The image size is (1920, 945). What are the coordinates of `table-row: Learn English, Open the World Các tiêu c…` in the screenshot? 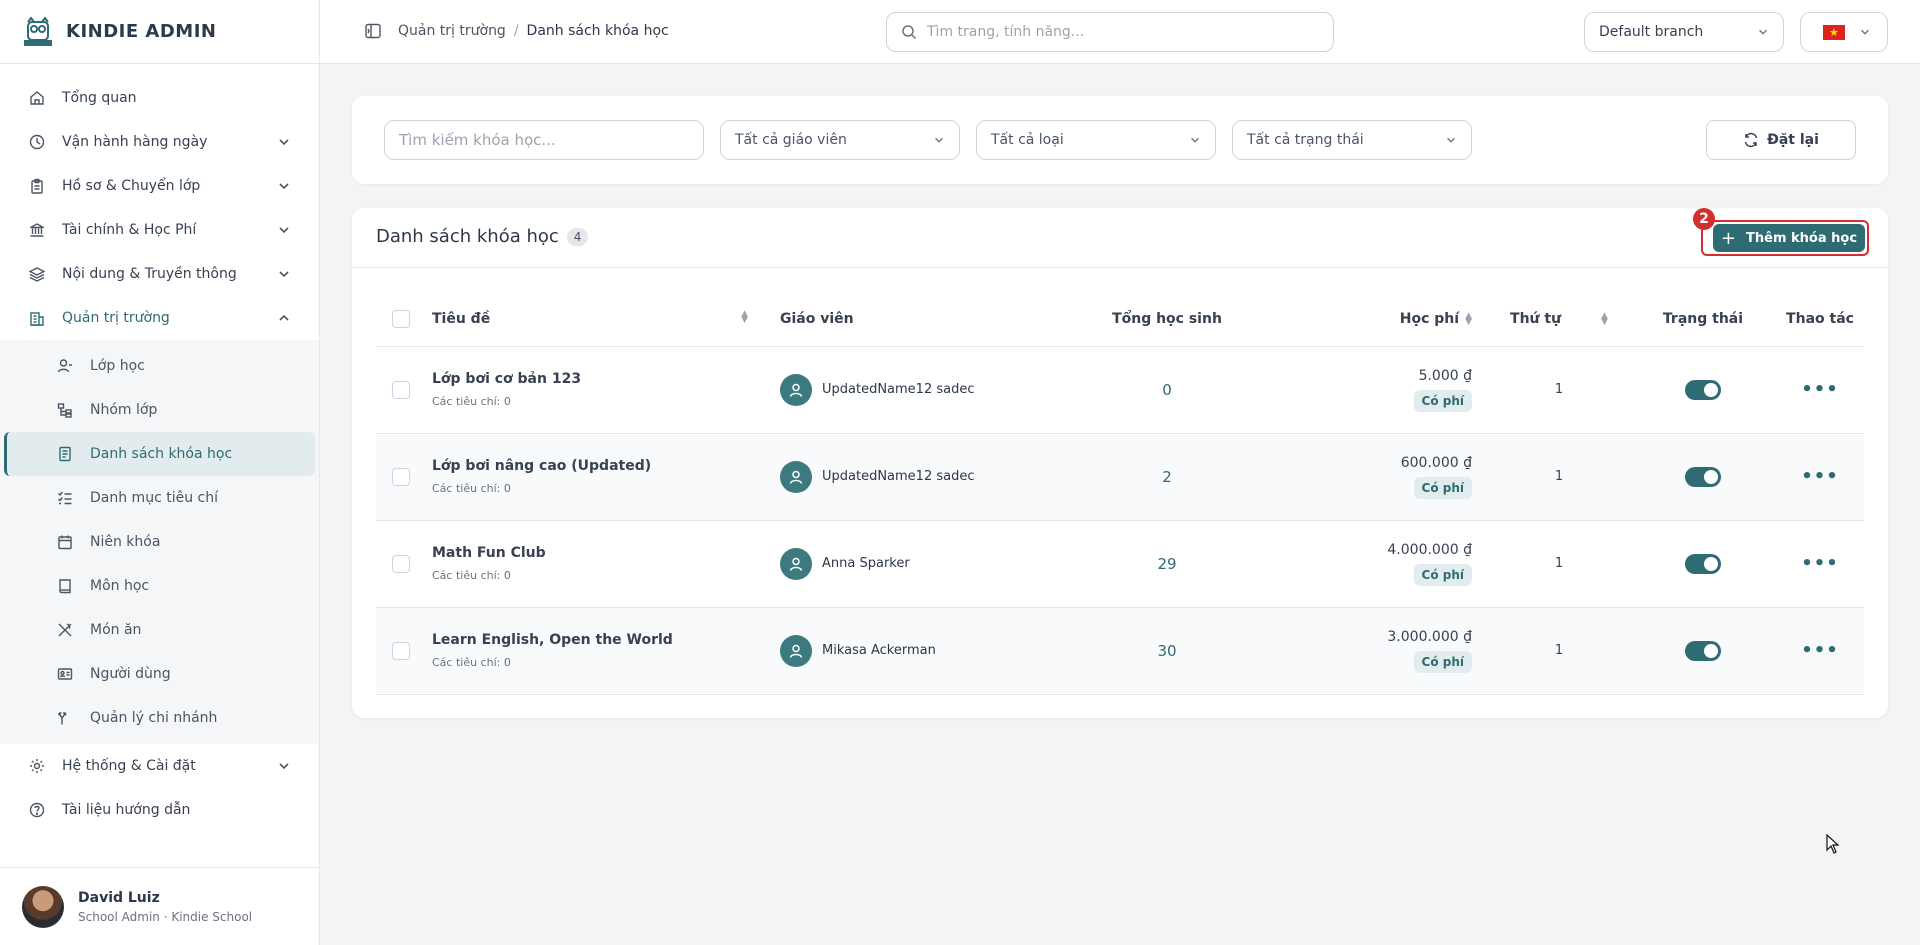 It's located at (1120, 651).